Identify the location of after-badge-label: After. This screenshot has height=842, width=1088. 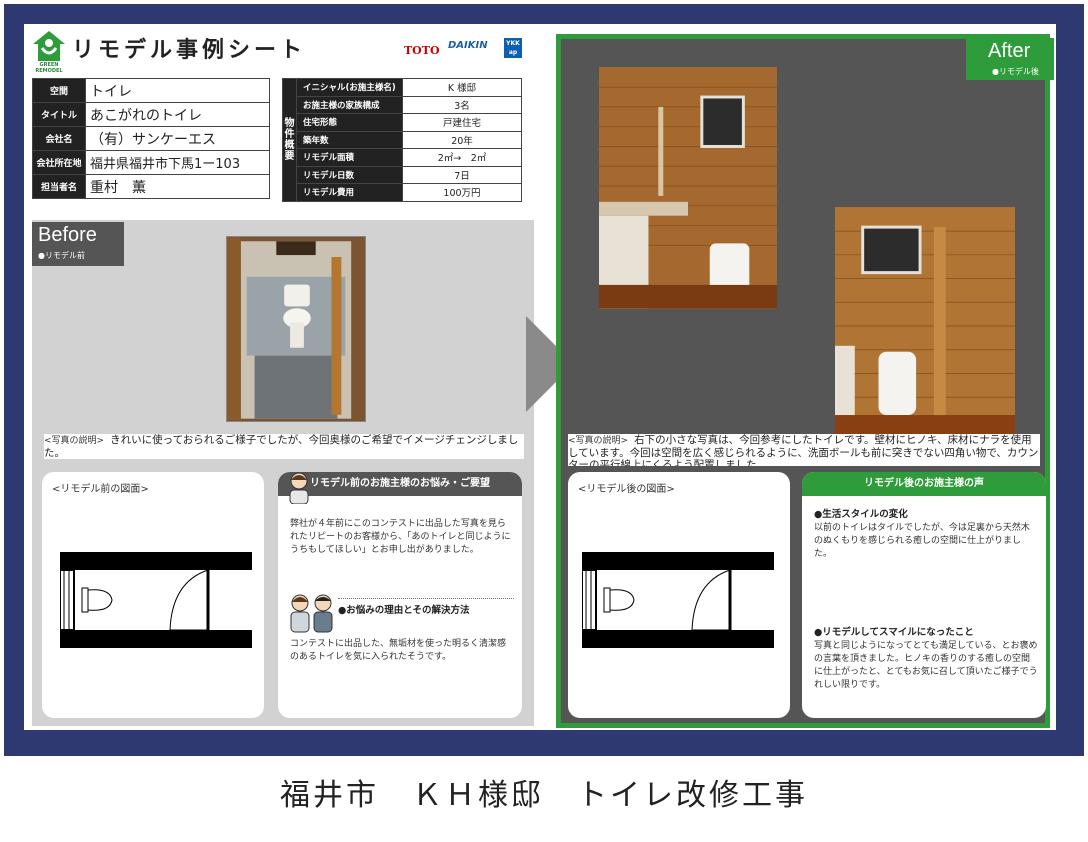
(1009, 51).